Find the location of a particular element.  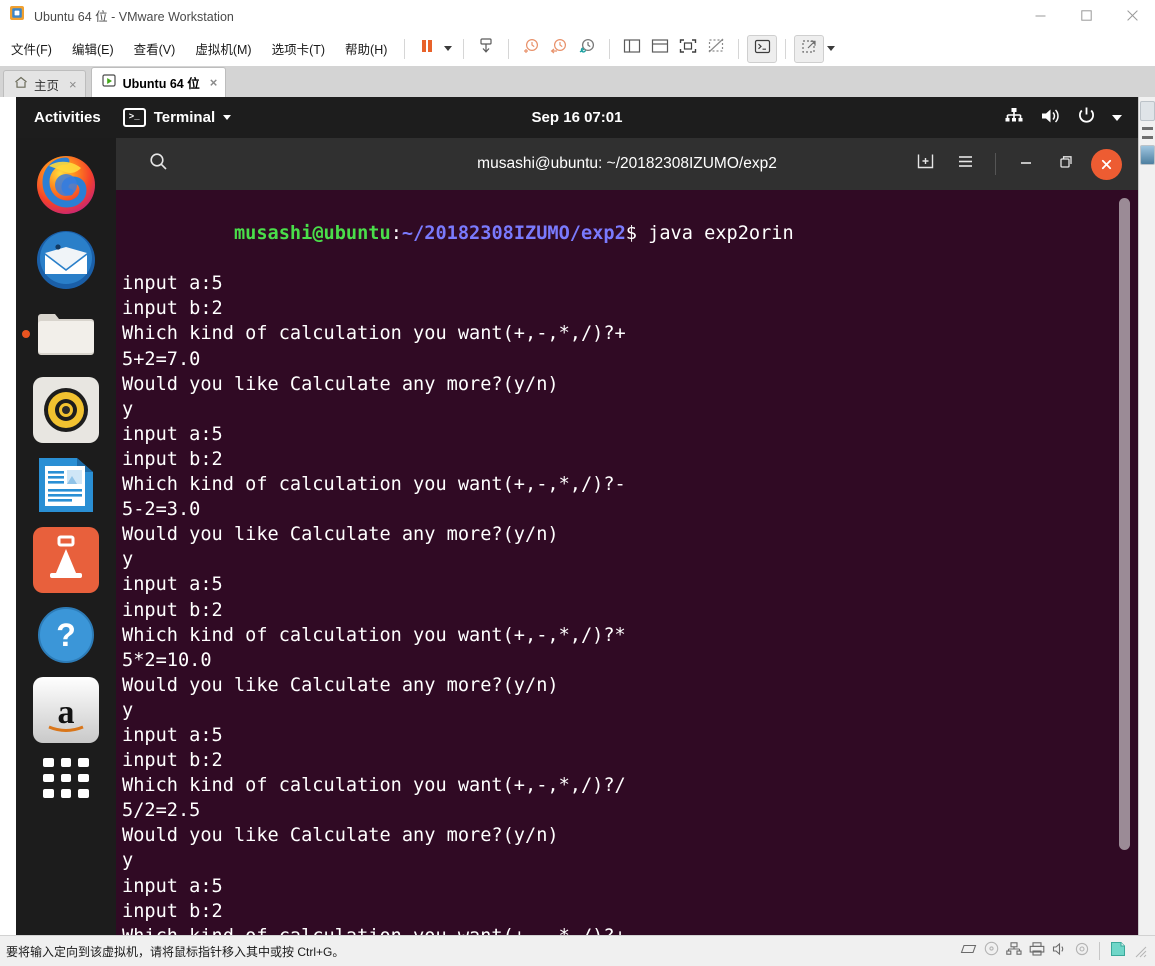

show-library-button is located at coordinates (632, 49).